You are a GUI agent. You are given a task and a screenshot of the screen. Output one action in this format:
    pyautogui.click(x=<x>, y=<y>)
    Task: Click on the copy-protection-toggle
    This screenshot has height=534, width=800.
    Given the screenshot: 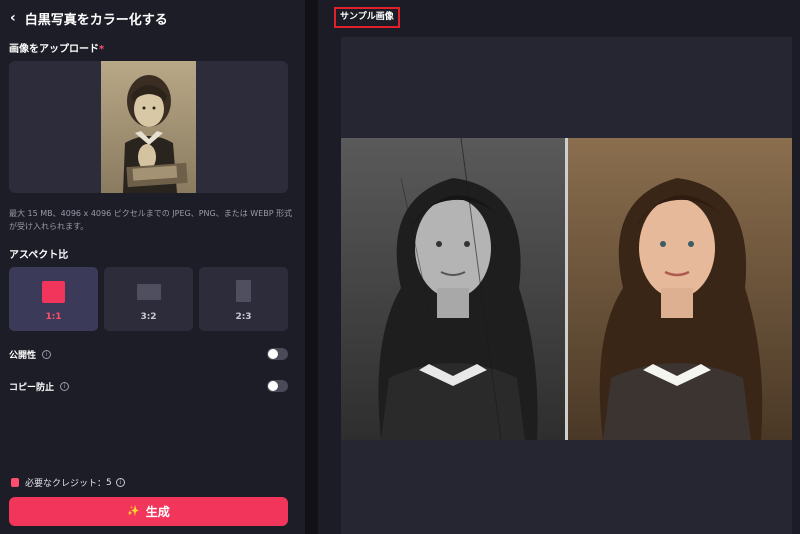 What is the action you would take?
    pyautogui.click(x=277, y=386)
    